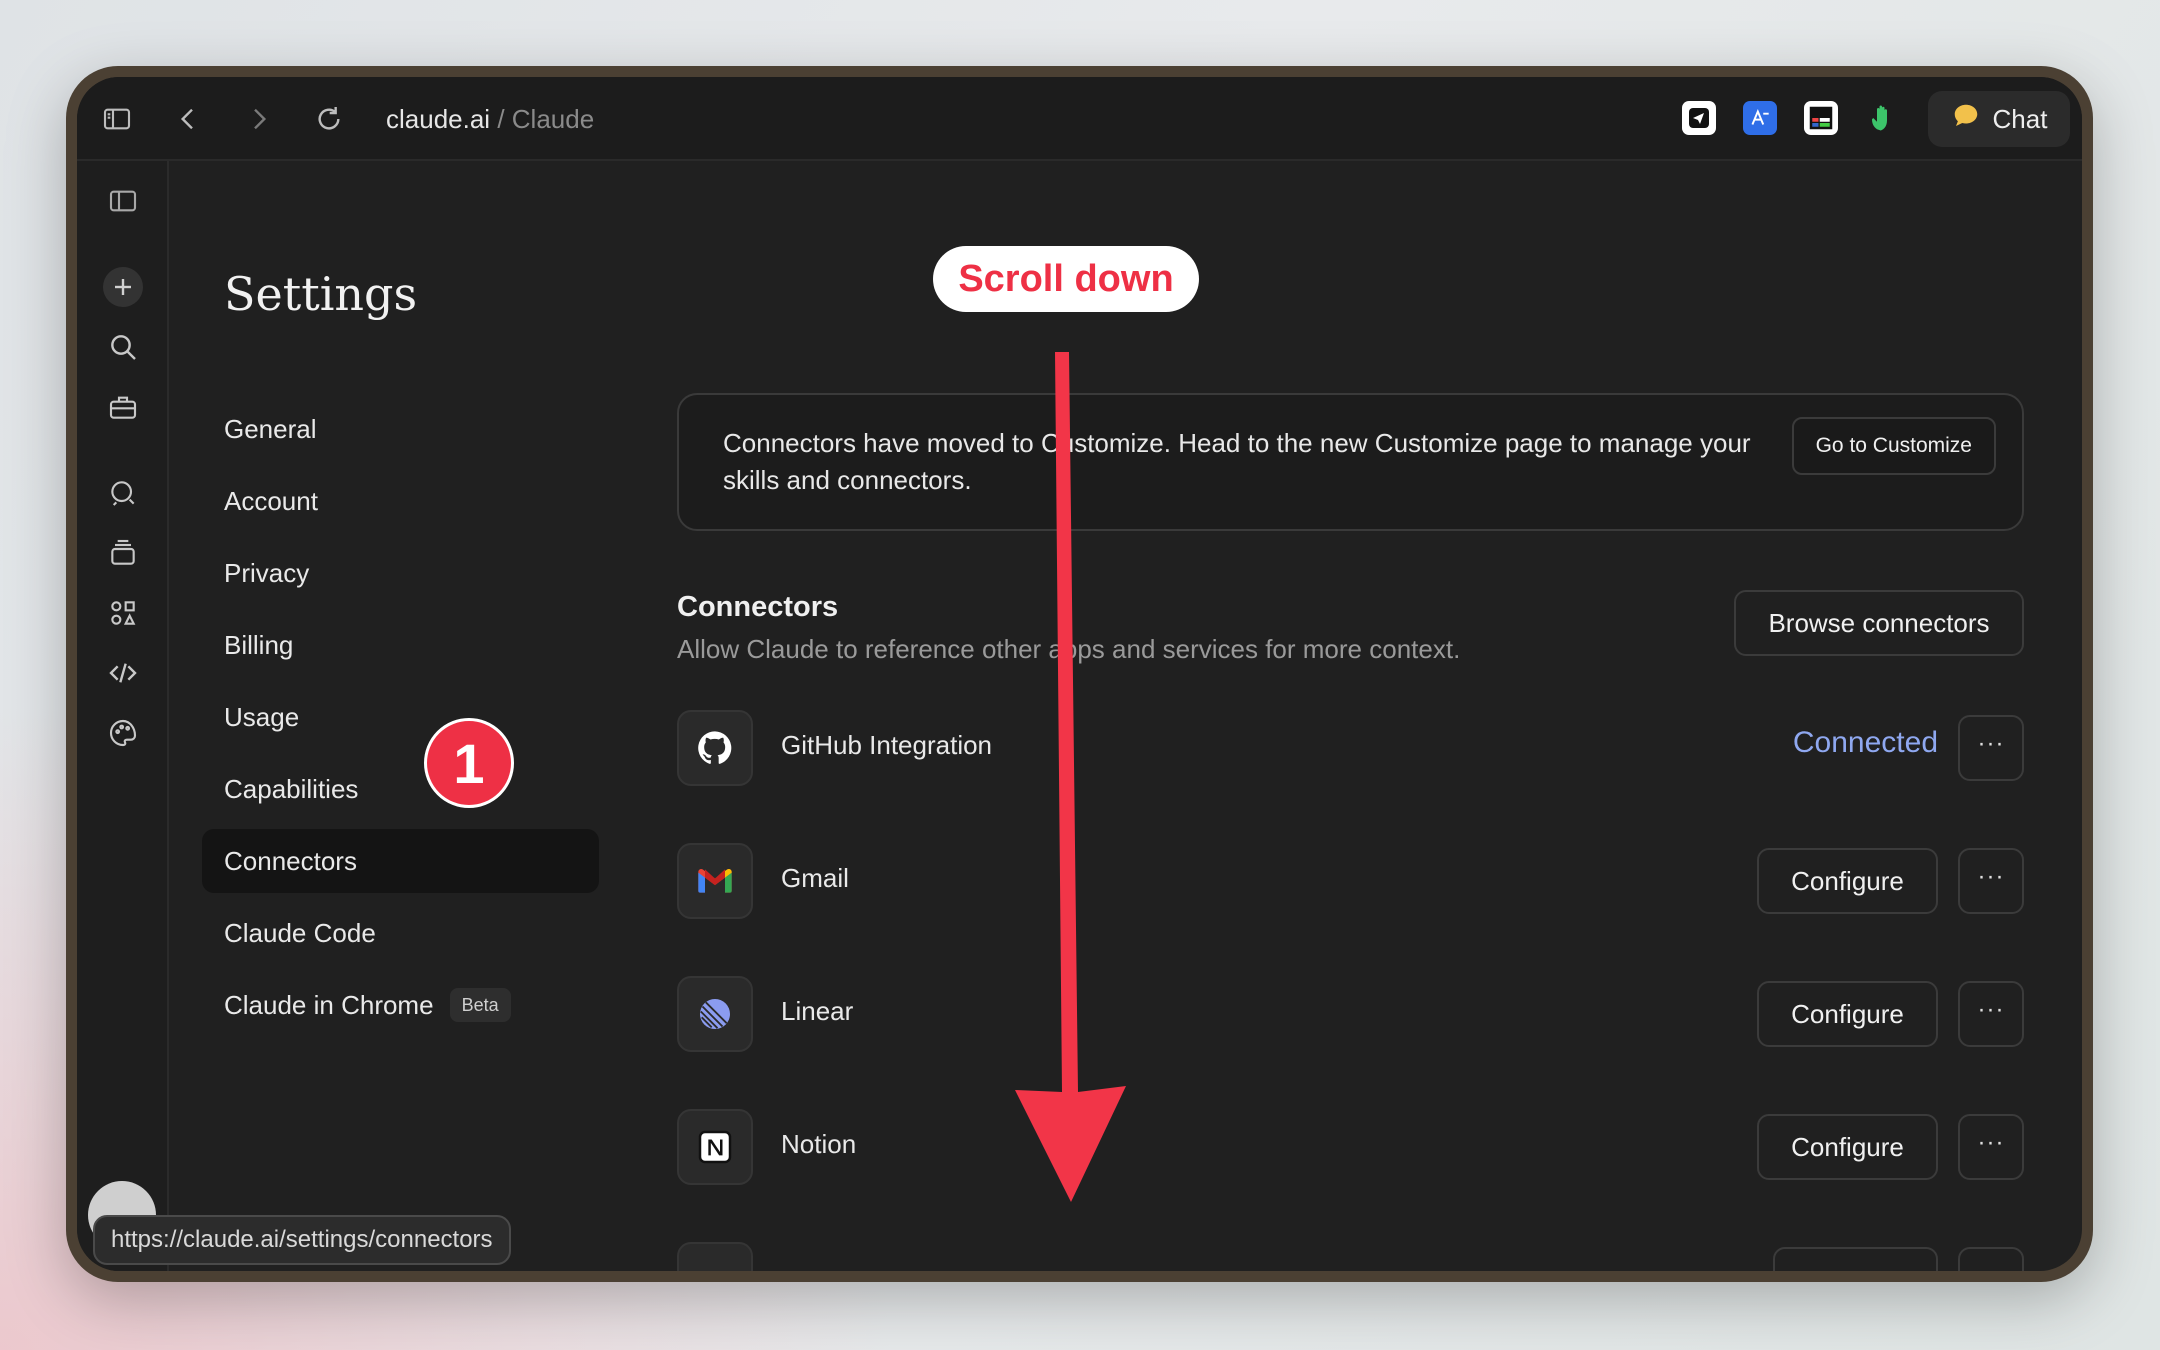  I want to click on browser-toolbar: claude.ai / Claude Chat, so click(1079, 119).